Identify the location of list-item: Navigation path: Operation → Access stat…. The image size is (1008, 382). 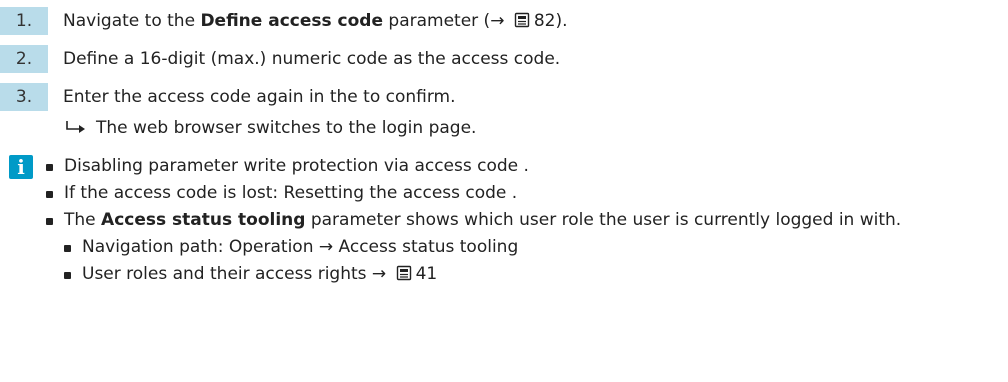
(530, 247).